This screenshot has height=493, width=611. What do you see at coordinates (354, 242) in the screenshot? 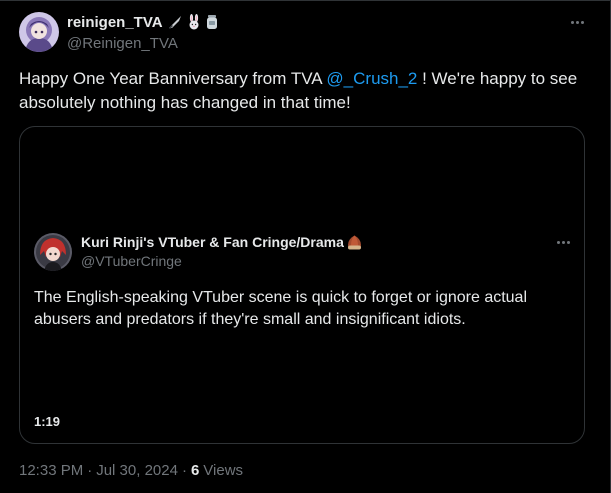
I see `chestnut-icon` at bounding box center [354, 242].